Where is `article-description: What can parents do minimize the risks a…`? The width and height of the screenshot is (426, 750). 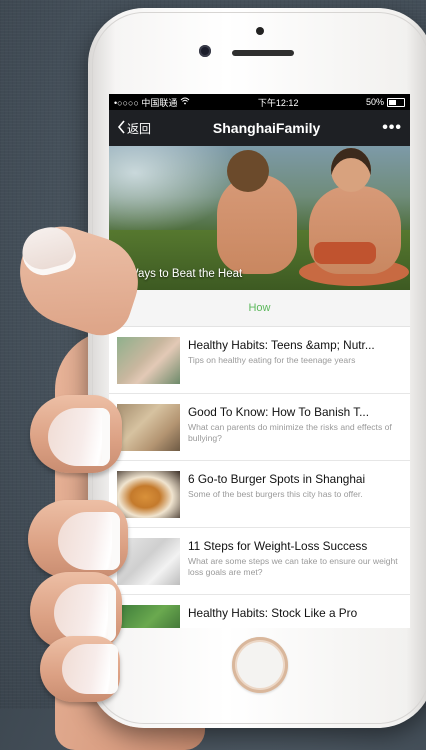
article-description: What can parents do minimize the risks a… is located at coordinates (290, 432).